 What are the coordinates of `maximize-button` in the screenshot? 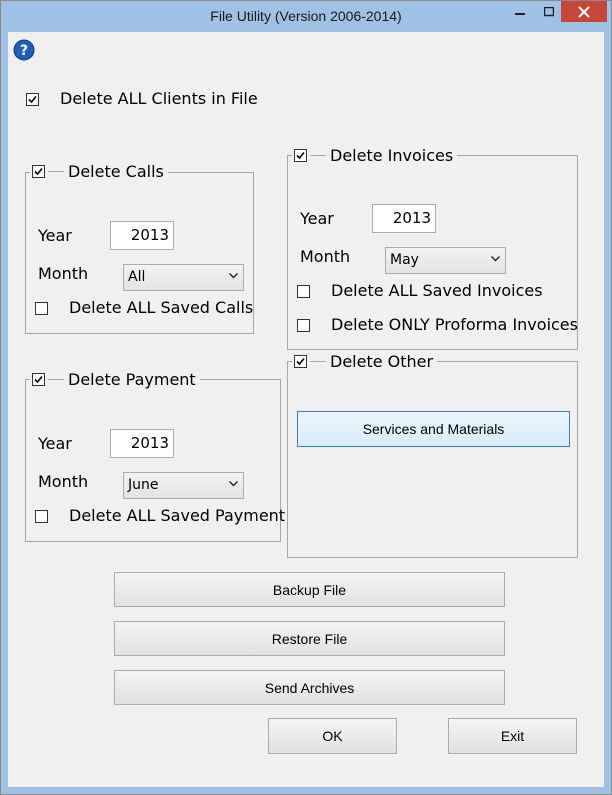 It's located at (549, 11).